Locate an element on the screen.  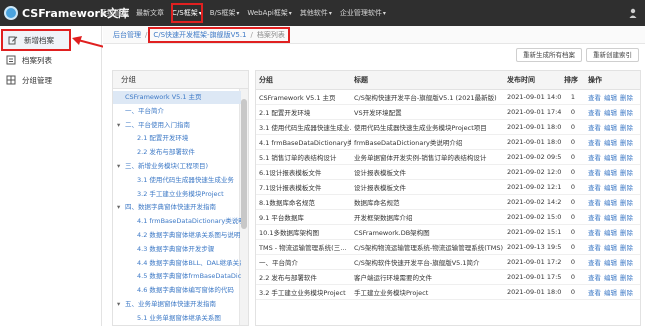
nav-item: C/S框架▾ is located at coordinates (187, 13).